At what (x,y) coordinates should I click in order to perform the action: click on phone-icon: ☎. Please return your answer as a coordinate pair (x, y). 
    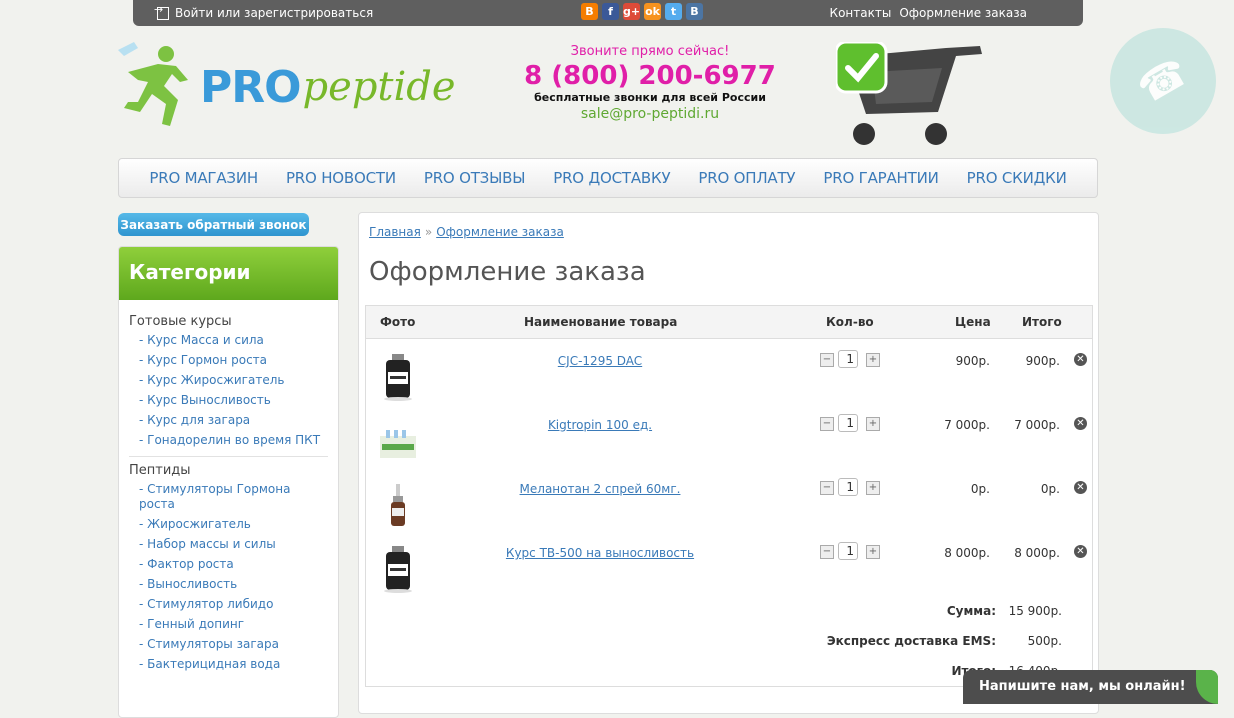
    Looking at the image, I should click on (1163, 81).